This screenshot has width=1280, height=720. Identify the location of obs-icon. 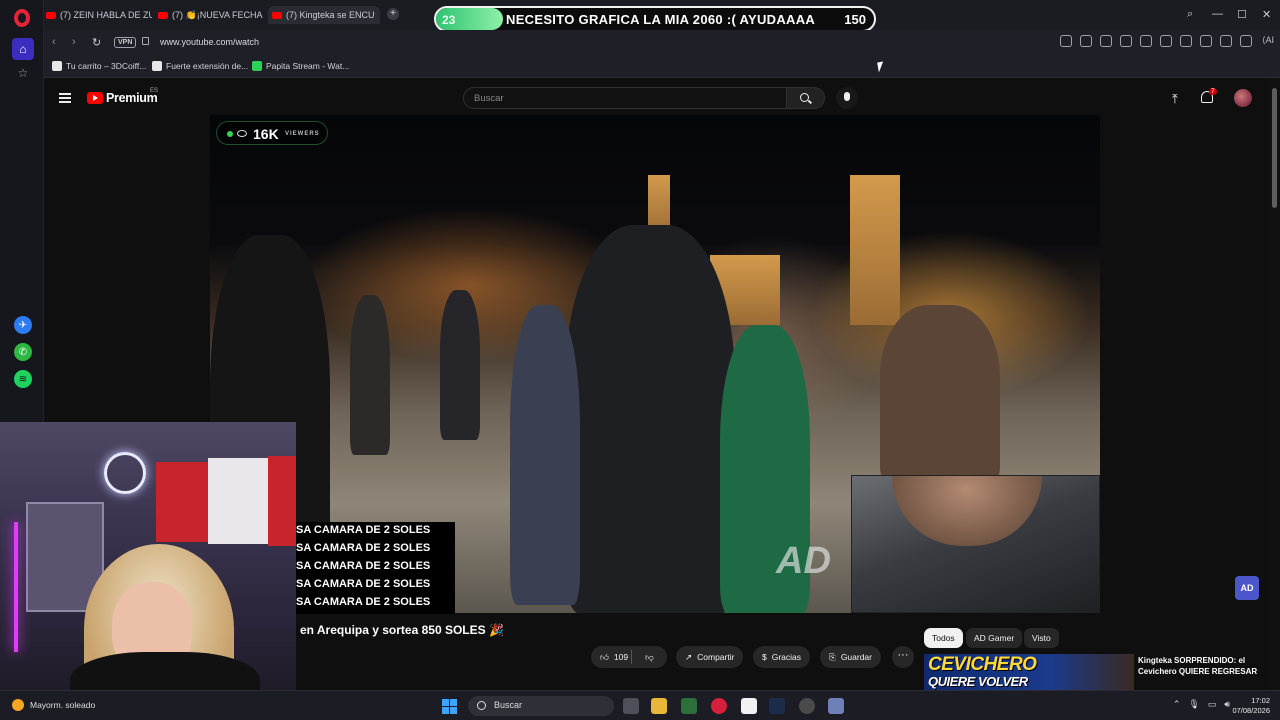
(807, 706).